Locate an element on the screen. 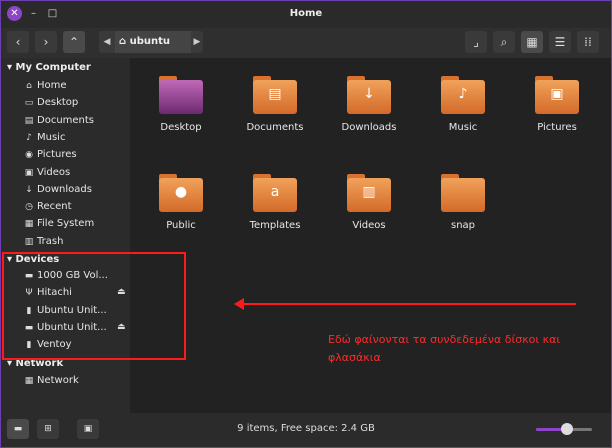 Image resolution: width=612 pixels, height=448 pixels. folder-label: Templates is located at coordinates (275, 225).